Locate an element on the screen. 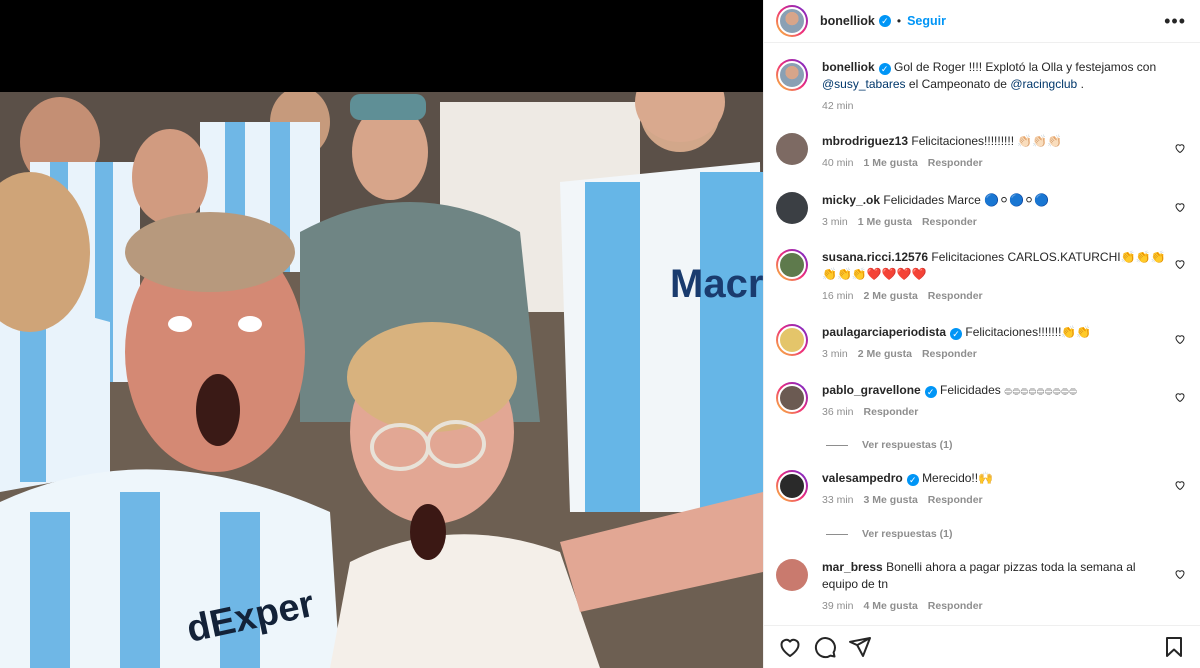  mention-link: @susy_tabares is located at coordinates (864, 84).